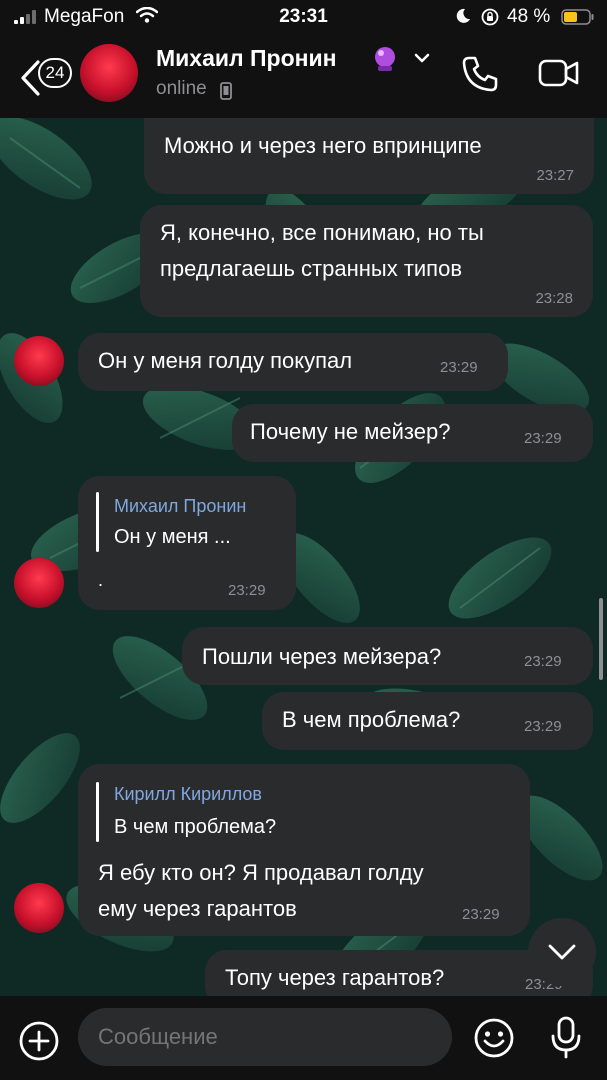 Image resolution: width=607 pixels, height=1080 pixels. What do you see at coordinates (322, 656) in the screenshot?
I see `message-text: Пошли через мейзера?` at bounding box center [322, 656].